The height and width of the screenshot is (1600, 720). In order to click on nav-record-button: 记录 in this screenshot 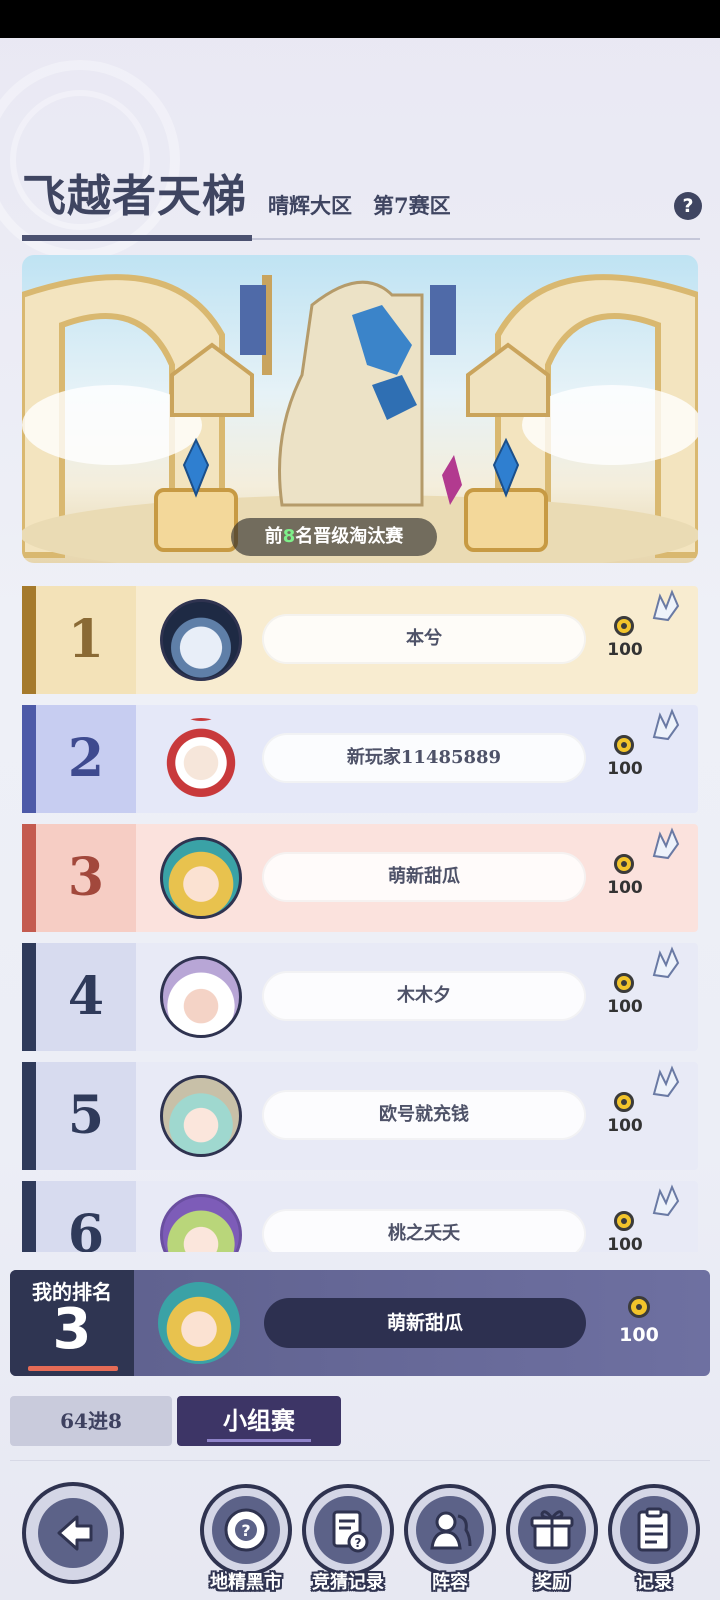, I will do `click(654, 1539)`.